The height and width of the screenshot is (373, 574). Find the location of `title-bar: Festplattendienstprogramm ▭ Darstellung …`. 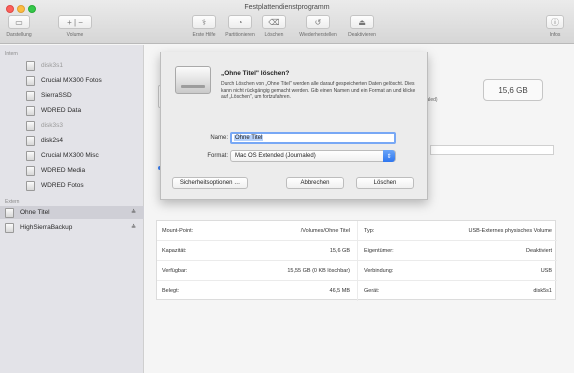

title-bar: Festplattendienstprogramm ▭ Darstellung … is located at coordinates (287, 22).